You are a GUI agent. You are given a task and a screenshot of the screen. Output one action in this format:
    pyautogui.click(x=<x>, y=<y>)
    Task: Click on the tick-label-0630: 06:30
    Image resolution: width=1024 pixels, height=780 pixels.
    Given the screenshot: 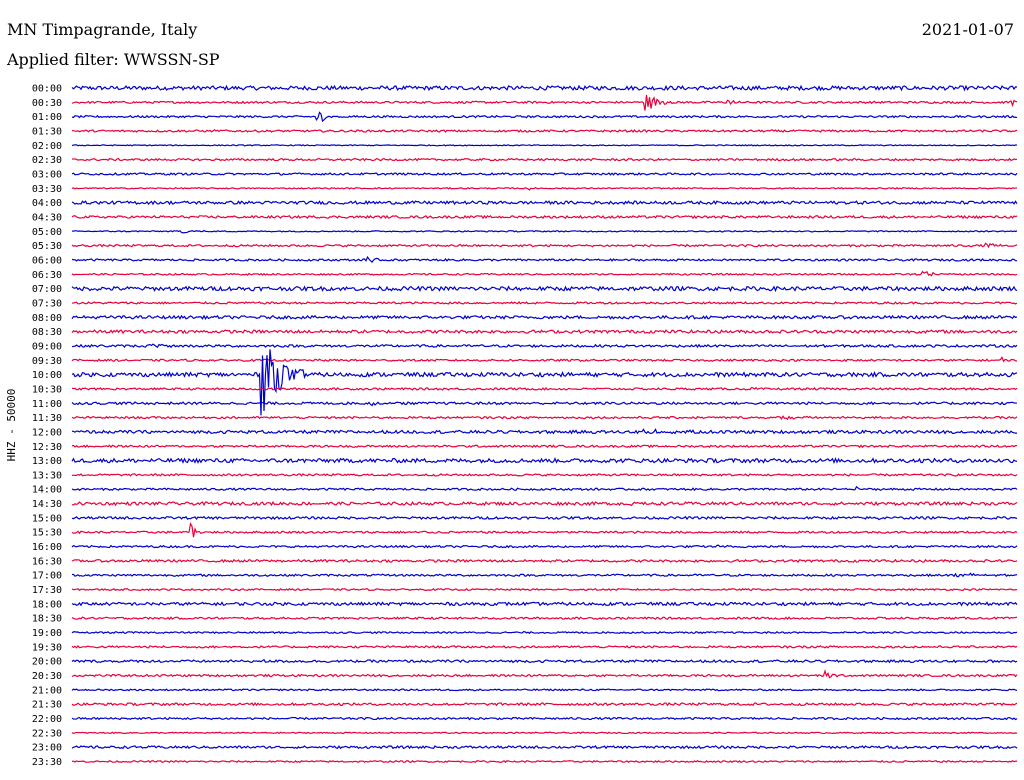 What is the action you would take?
    pyautogui.click(x=47, y=275)
    